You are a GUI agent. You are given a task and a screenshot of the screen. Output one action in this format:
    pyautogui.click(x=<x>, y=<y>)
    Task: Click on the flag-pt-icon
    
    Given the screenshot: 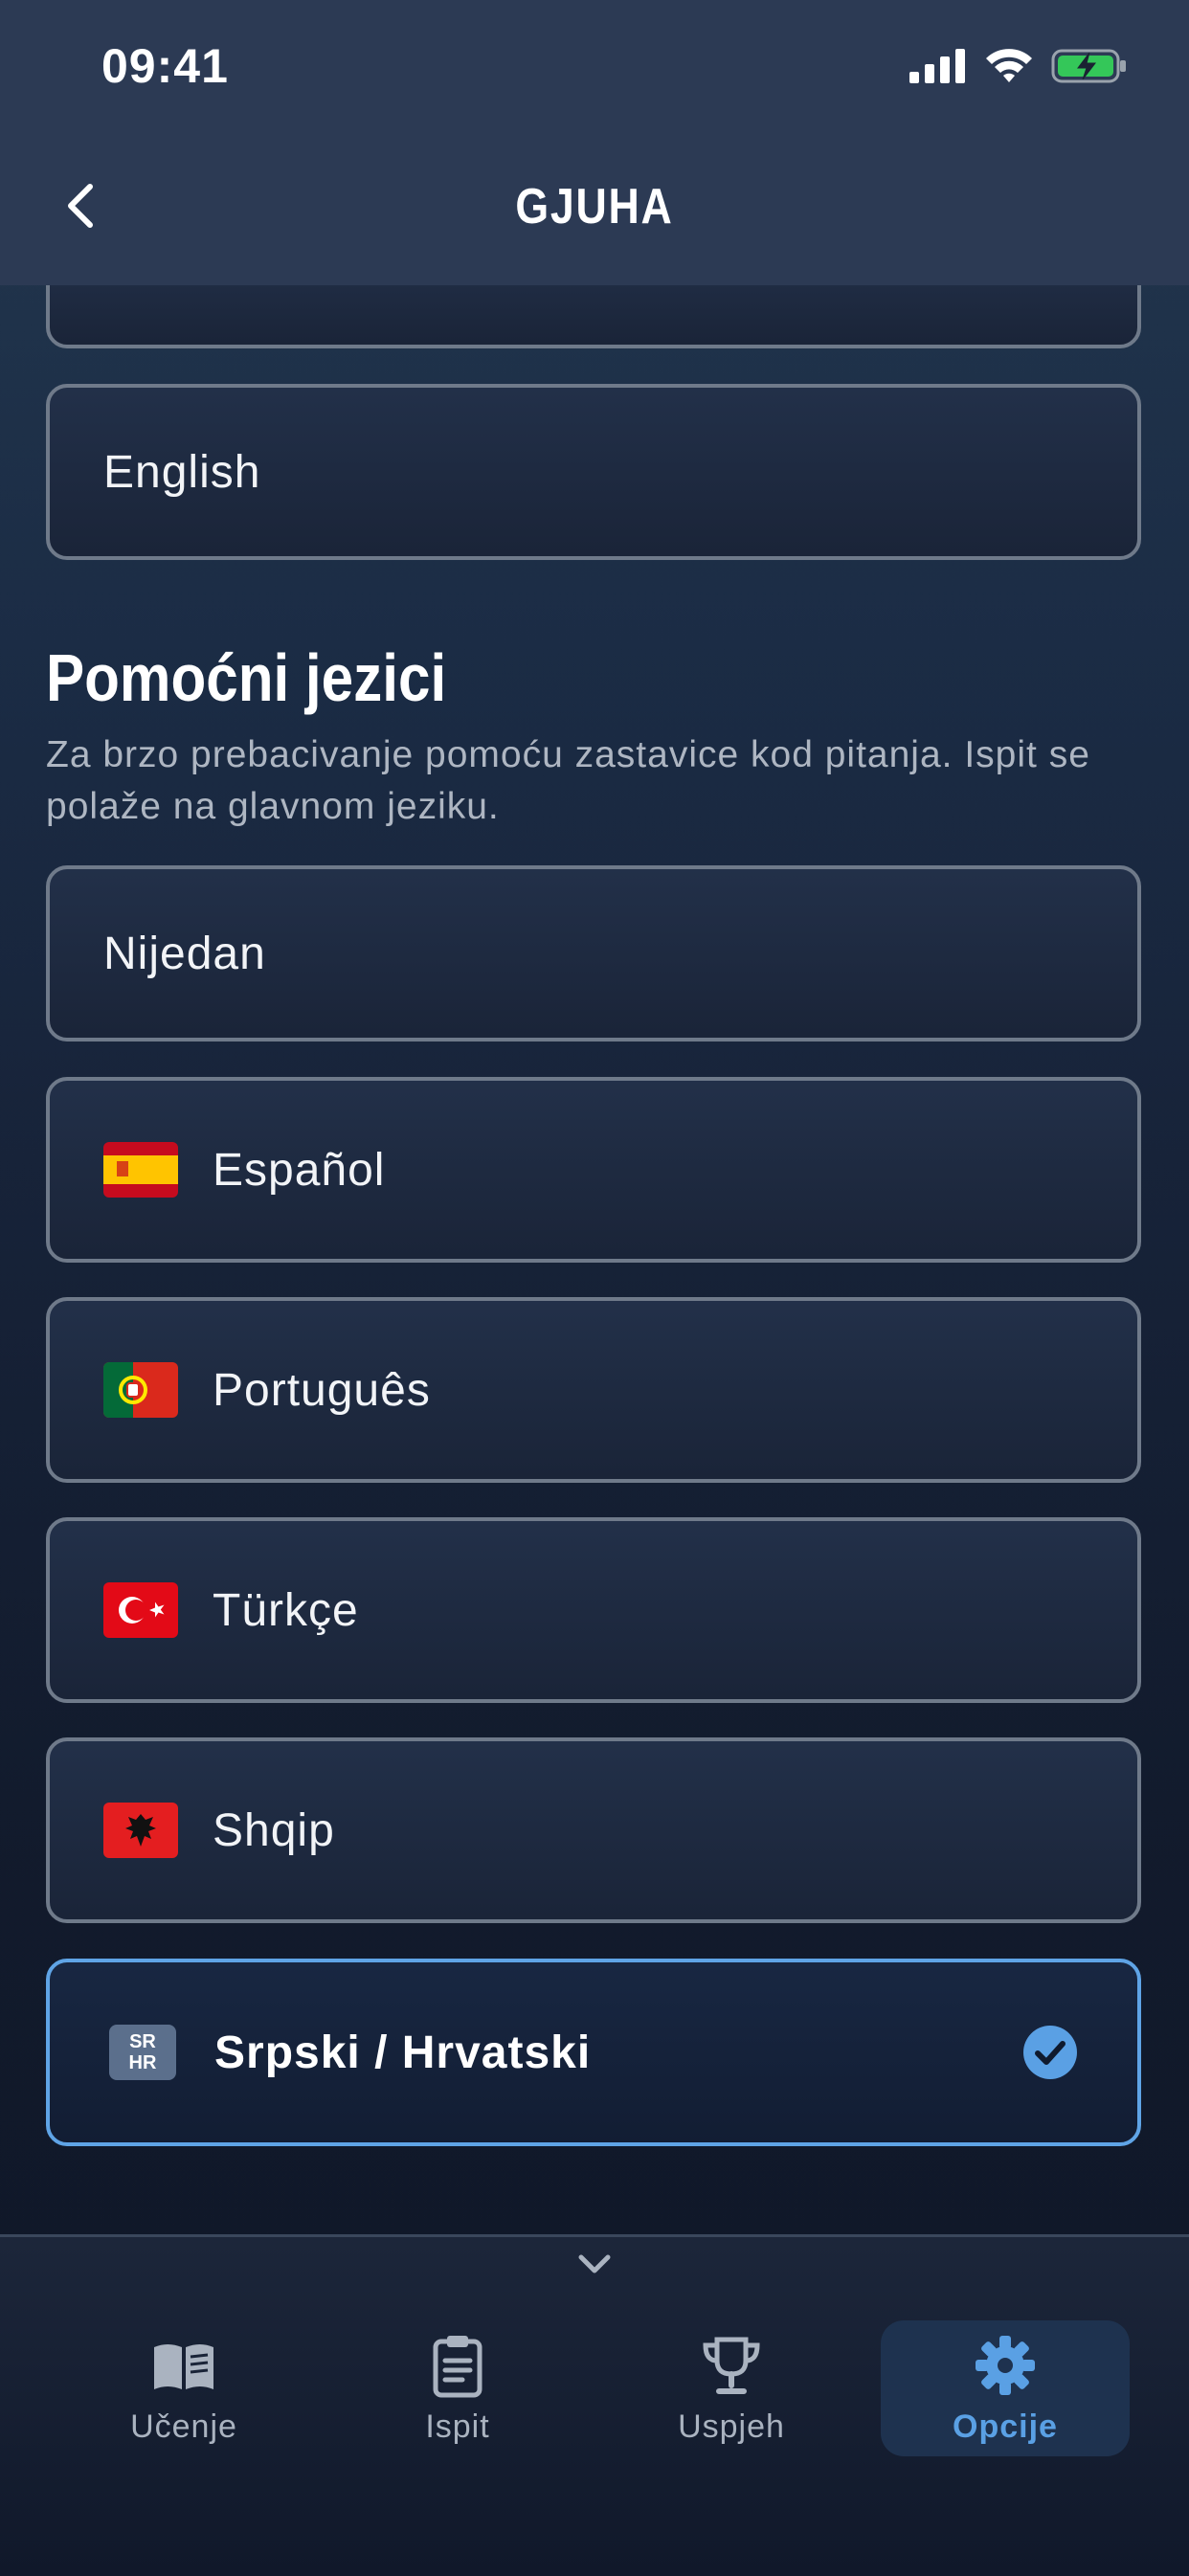 What is the action you would take?
    pyautogui.click(x=140, y=1390)
    